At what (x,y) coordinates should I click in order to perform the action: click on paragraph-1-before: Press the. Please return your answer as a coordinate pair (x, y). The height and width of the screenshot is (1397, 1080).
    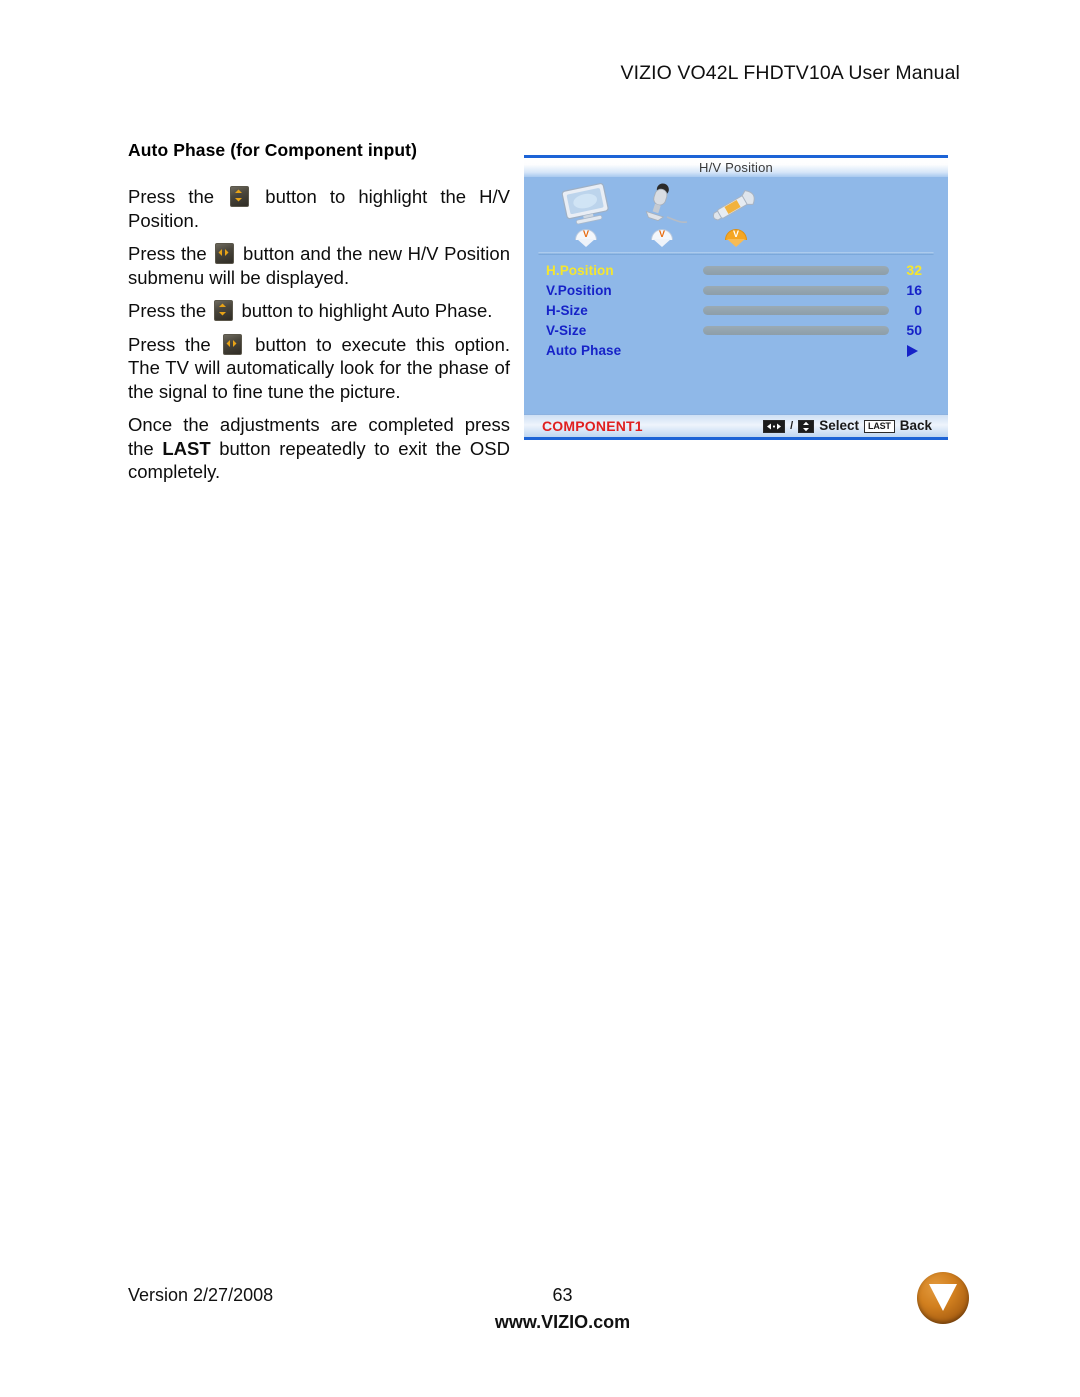
    Looking at the image, I should click on (171, 196).